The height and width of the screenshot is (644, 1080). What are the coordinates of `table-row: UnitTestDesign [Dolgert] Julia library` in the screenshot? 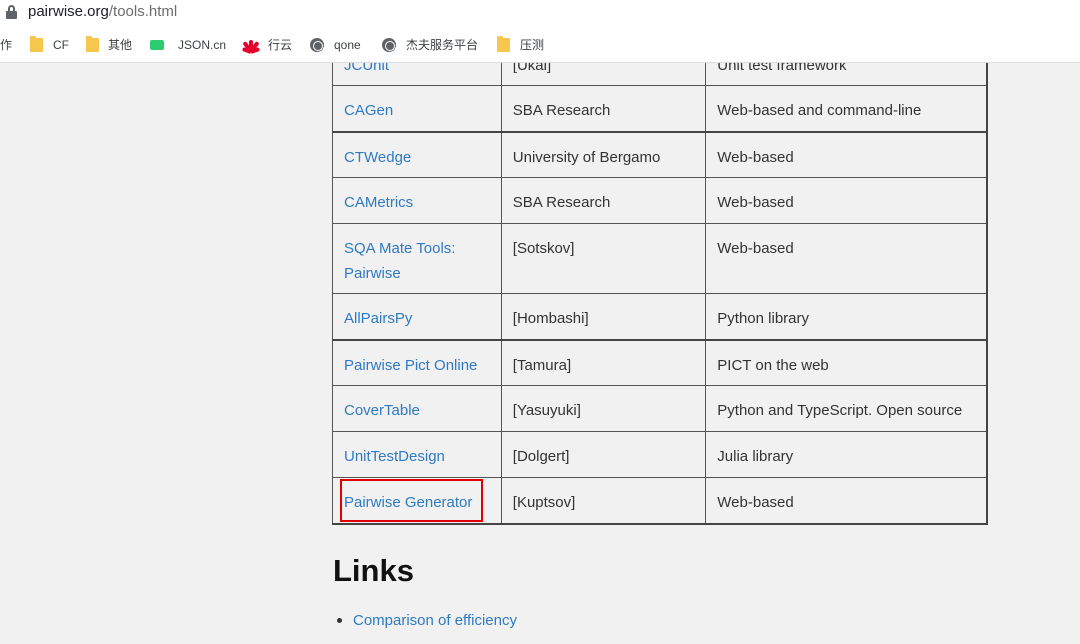 It's located at (660, 454).